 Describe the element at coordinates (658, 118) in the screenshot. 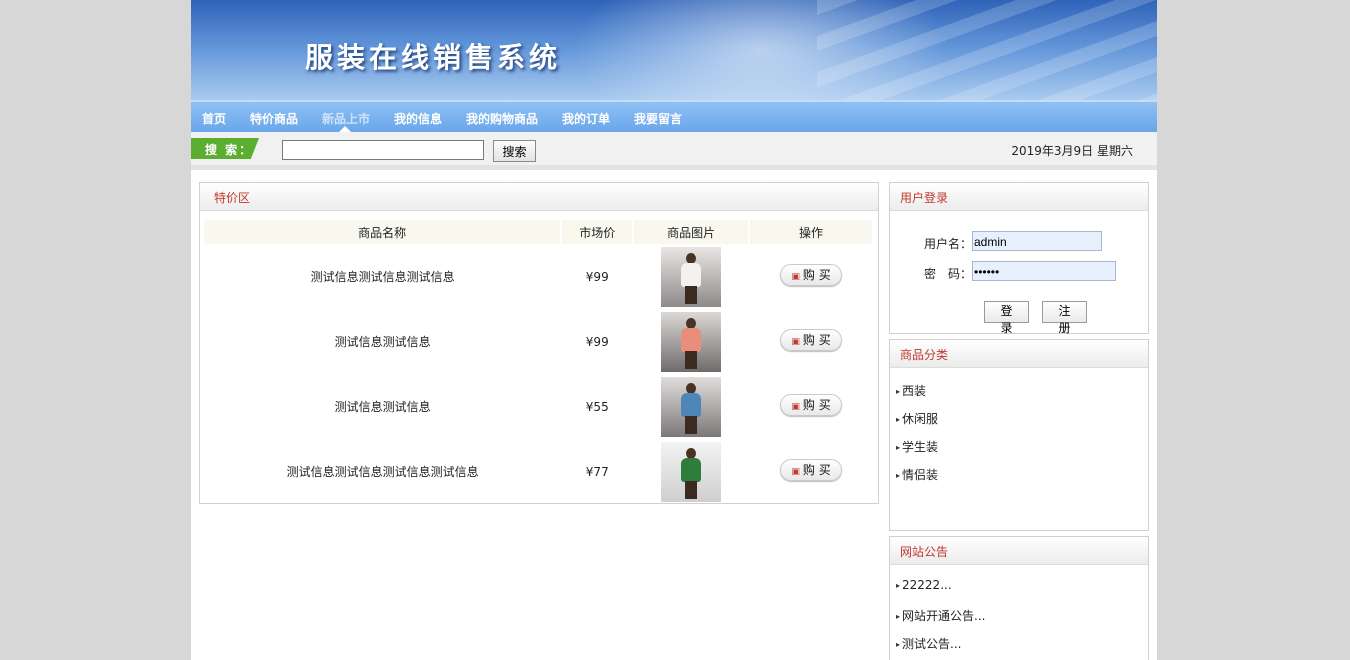

I see `nav-item-leave-message: 我要留言` at that location.